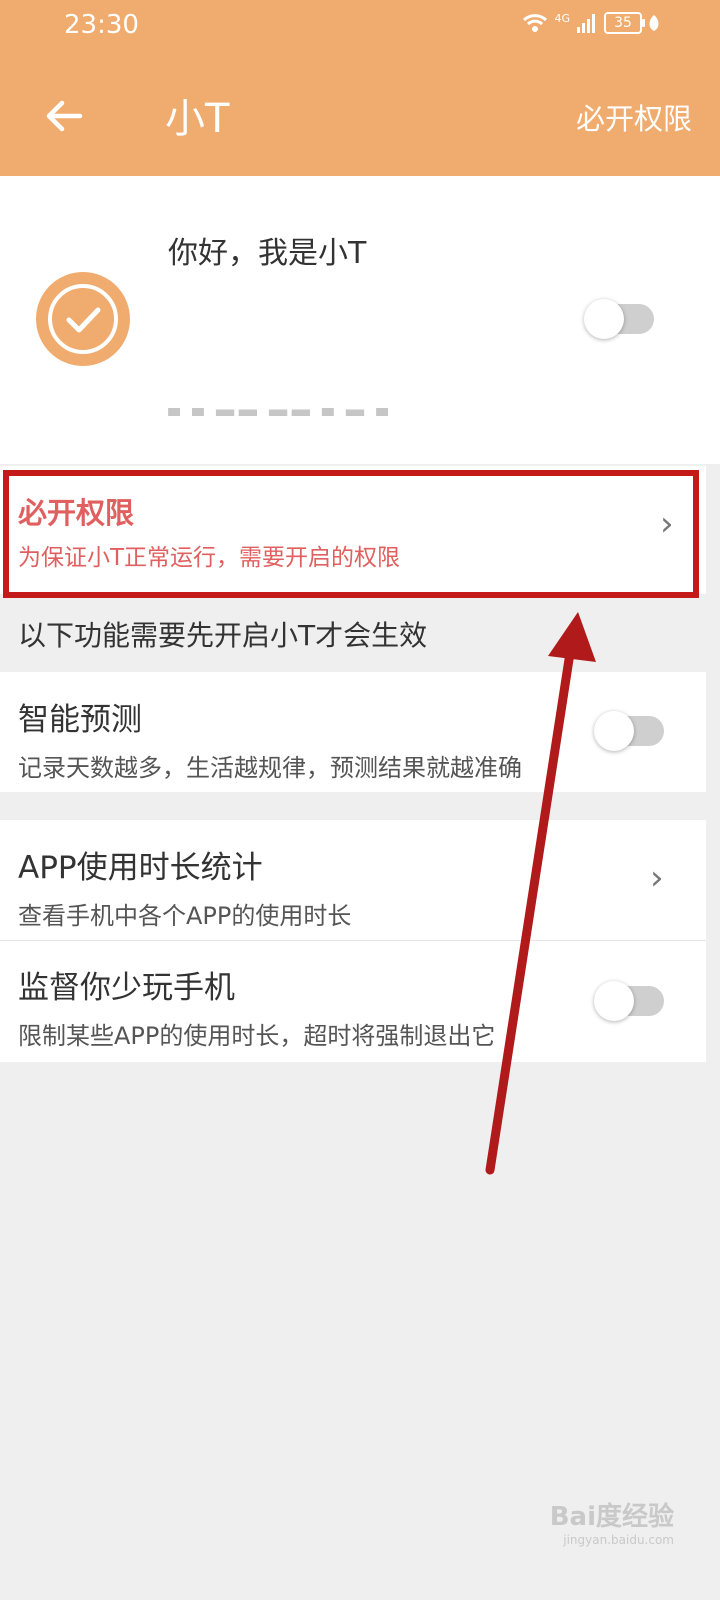  What do you see at coordinates (83, 319) in the screenshot?
I see `clock-logo-icon` at bounding box center [83, 319].